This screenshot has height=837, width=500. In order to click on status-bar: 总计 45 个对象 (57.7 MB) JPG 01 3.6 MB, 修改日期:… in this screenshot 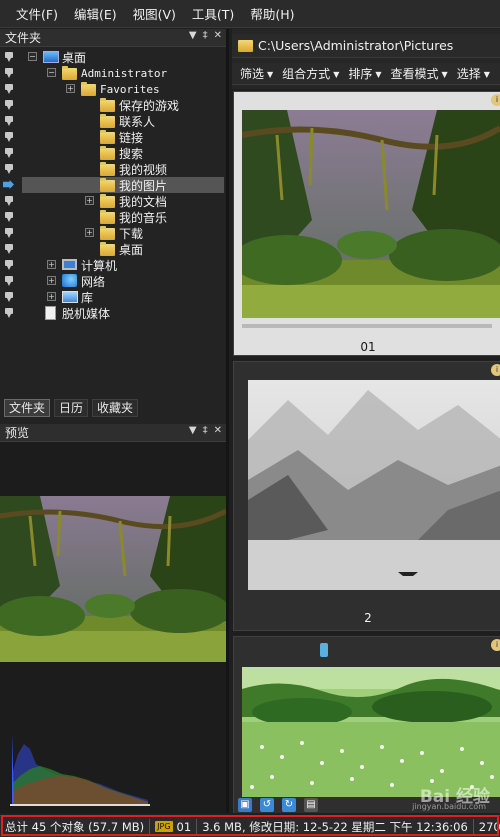, I will do `click(250, 826)`.